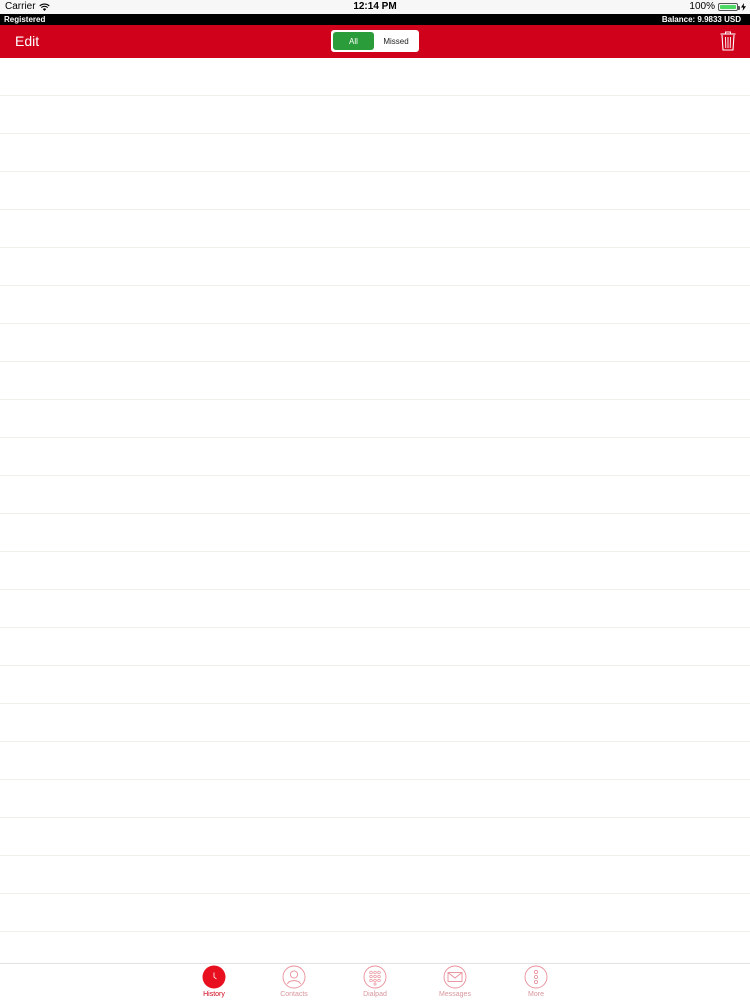 The width and height of the screenshot is (750, 1001). Describe the element at coordinates (294, 977) in the screenshot. I see `person-icon` at that location.